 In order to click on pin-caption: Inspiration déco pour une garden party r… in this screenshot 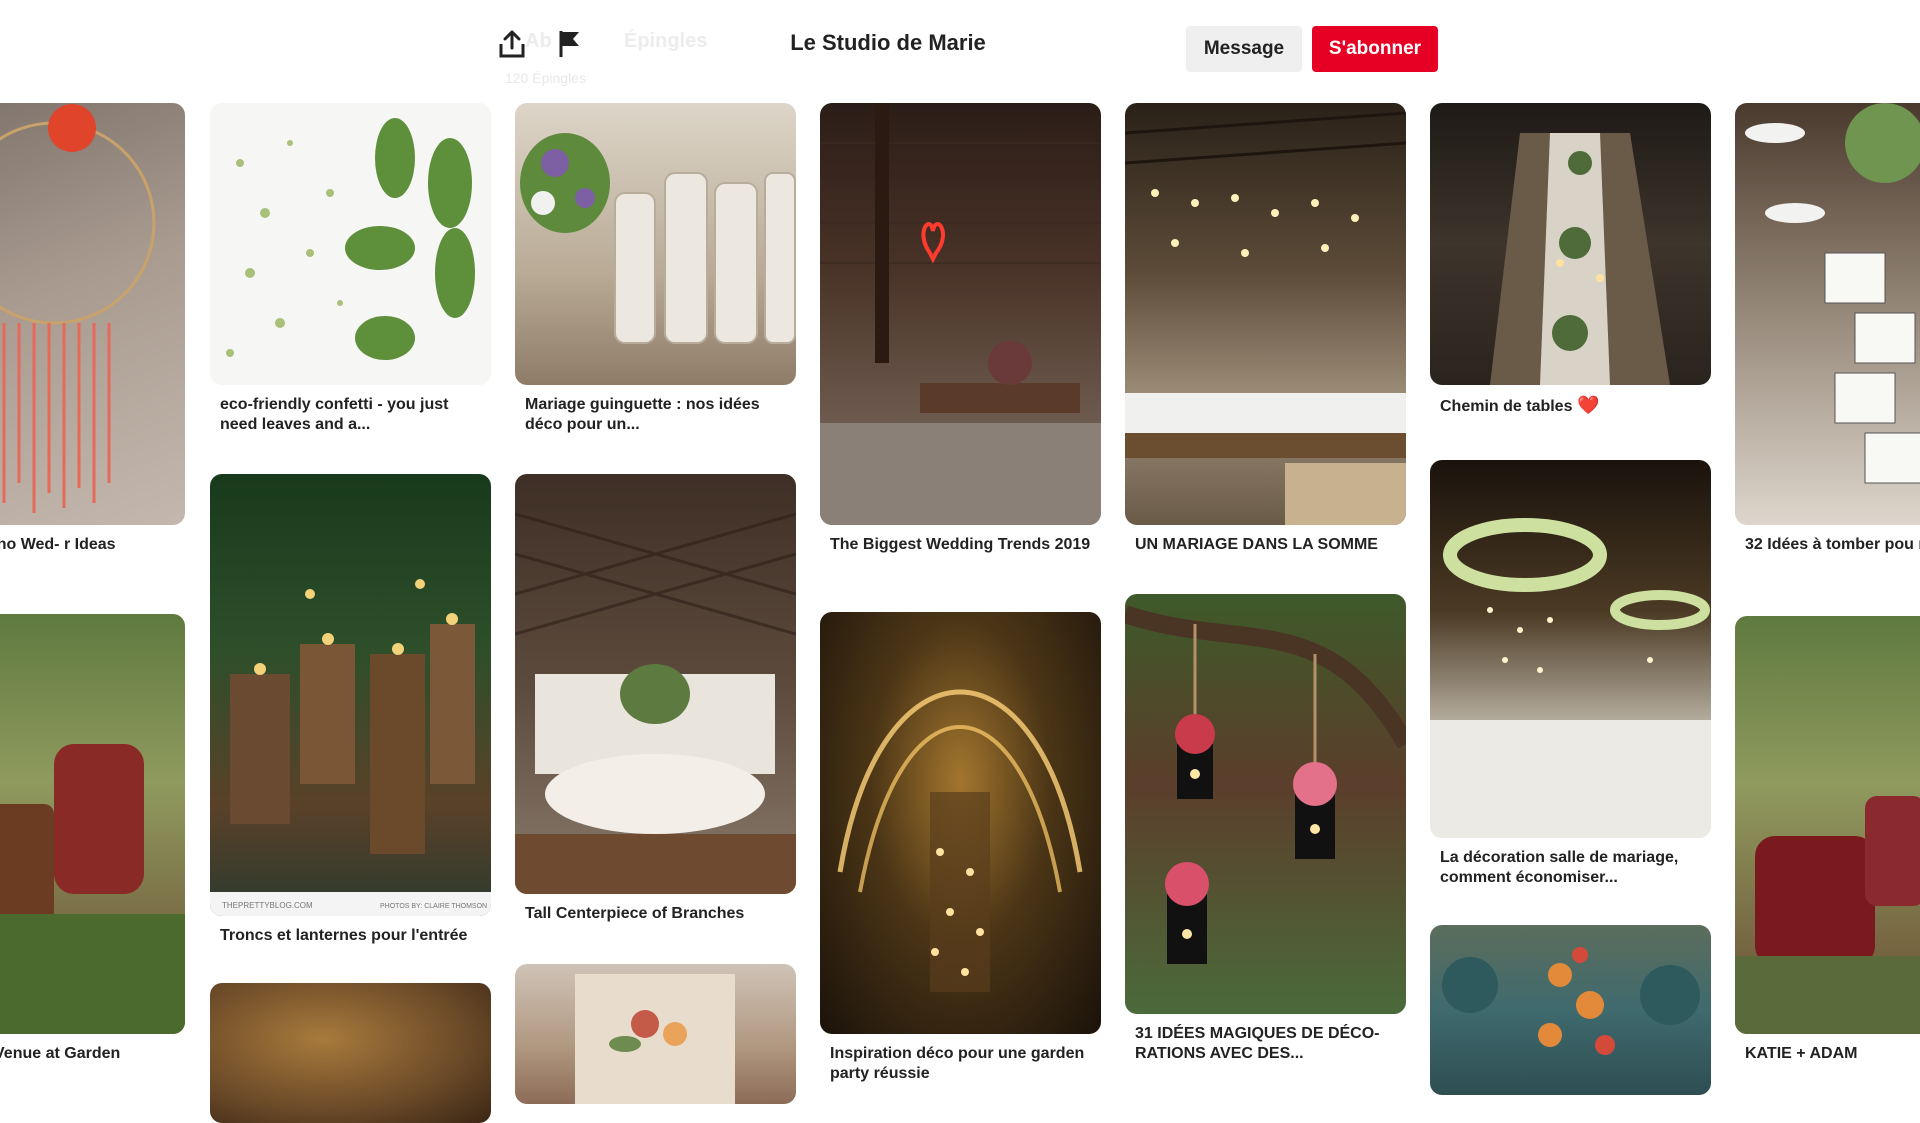, I will do `click(957, 1063)`.